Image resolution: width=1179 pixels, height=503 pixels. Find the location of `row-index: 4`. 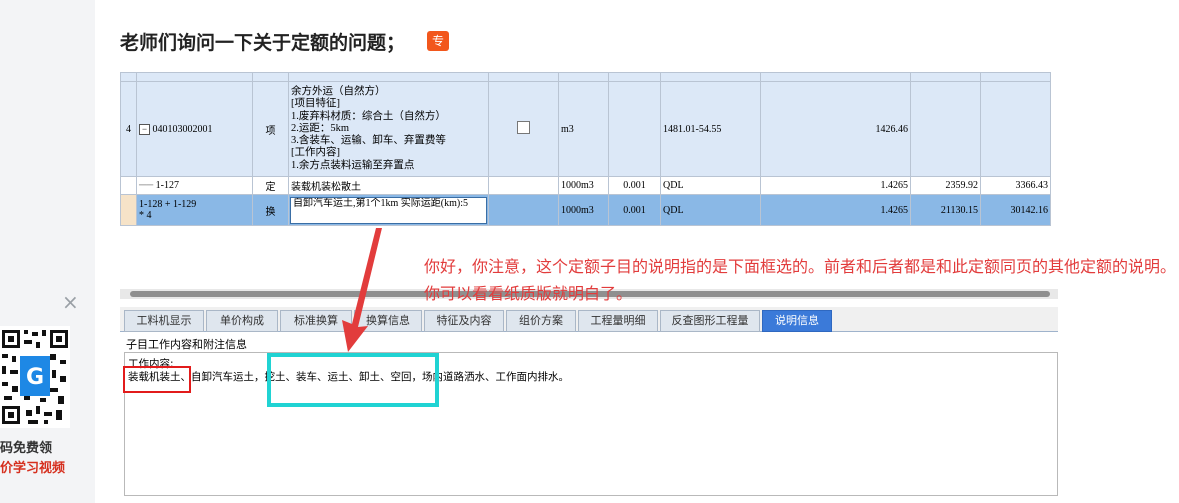

row-index: 4 is located at coordinates (128, 129).